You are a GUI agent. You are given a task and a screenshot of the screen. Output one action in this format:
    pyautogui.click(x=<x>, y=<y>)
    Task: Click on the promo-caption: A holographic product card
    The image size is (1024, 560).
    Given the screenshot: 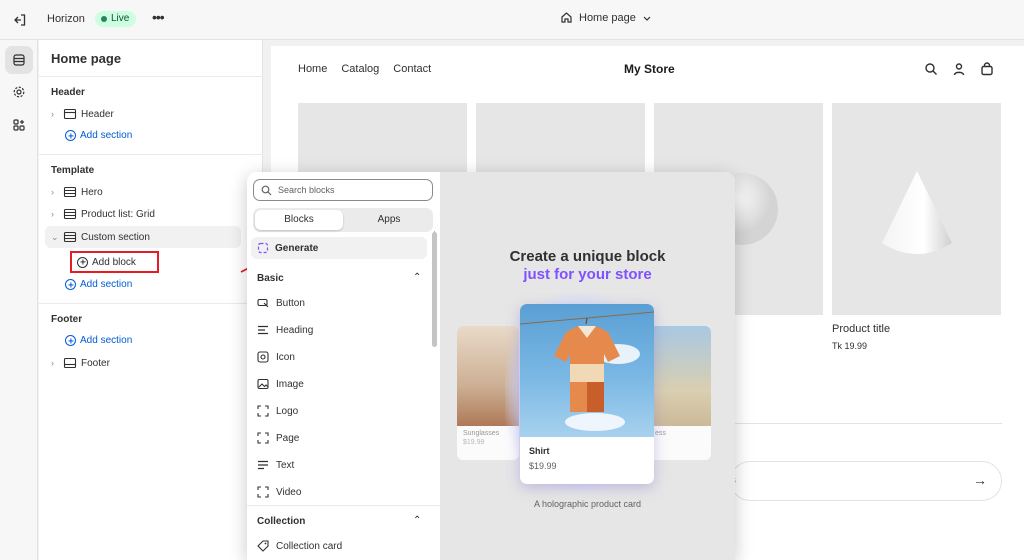 What is the action you would take?
    pyautogui.click(x=587, y=504)
    